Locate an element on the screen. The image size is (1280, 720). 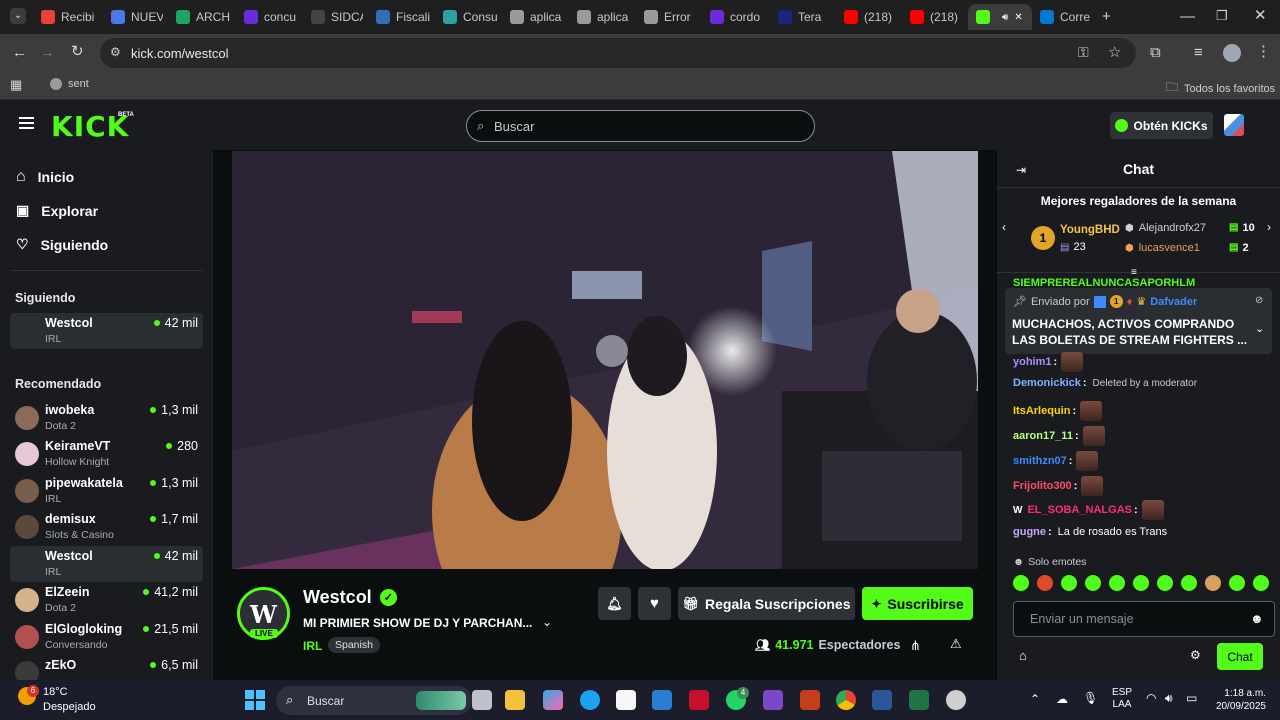
wifi-icon: ◠ is located at coordinates (1151, 698).